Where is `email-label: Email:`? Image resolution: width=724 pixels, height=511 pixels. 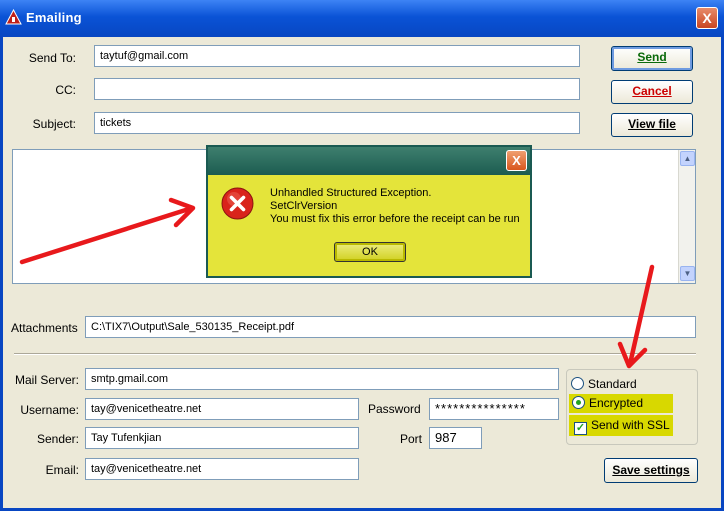 email-label: Email: is located at coordinates (62, 470).